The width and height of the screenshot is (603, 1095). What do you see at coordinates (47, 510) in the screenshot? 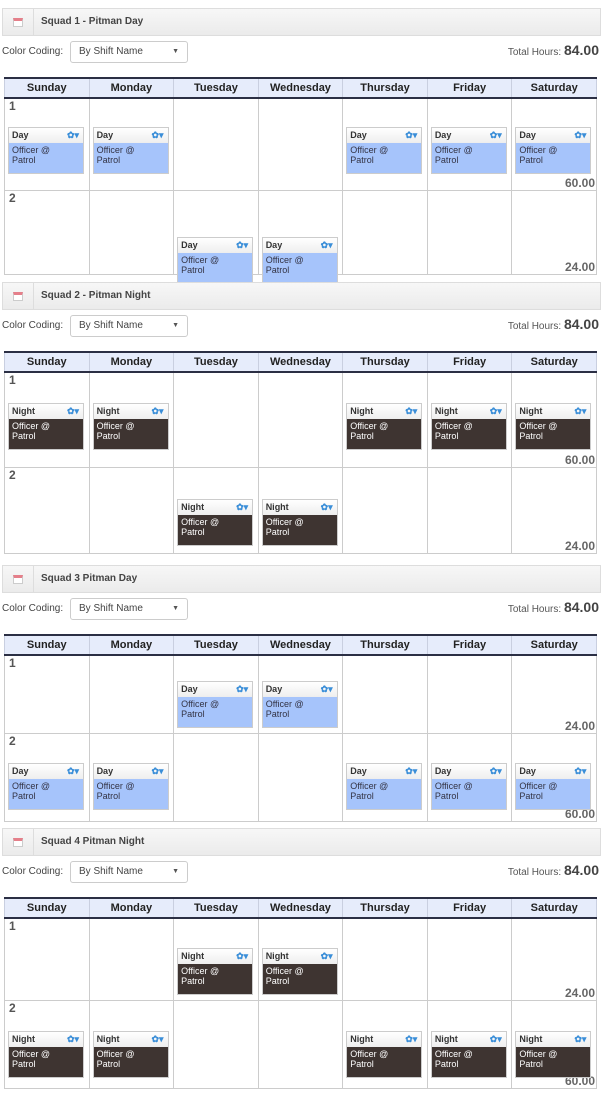
I see `day-cell: 2` at bounding box center [47, 510].